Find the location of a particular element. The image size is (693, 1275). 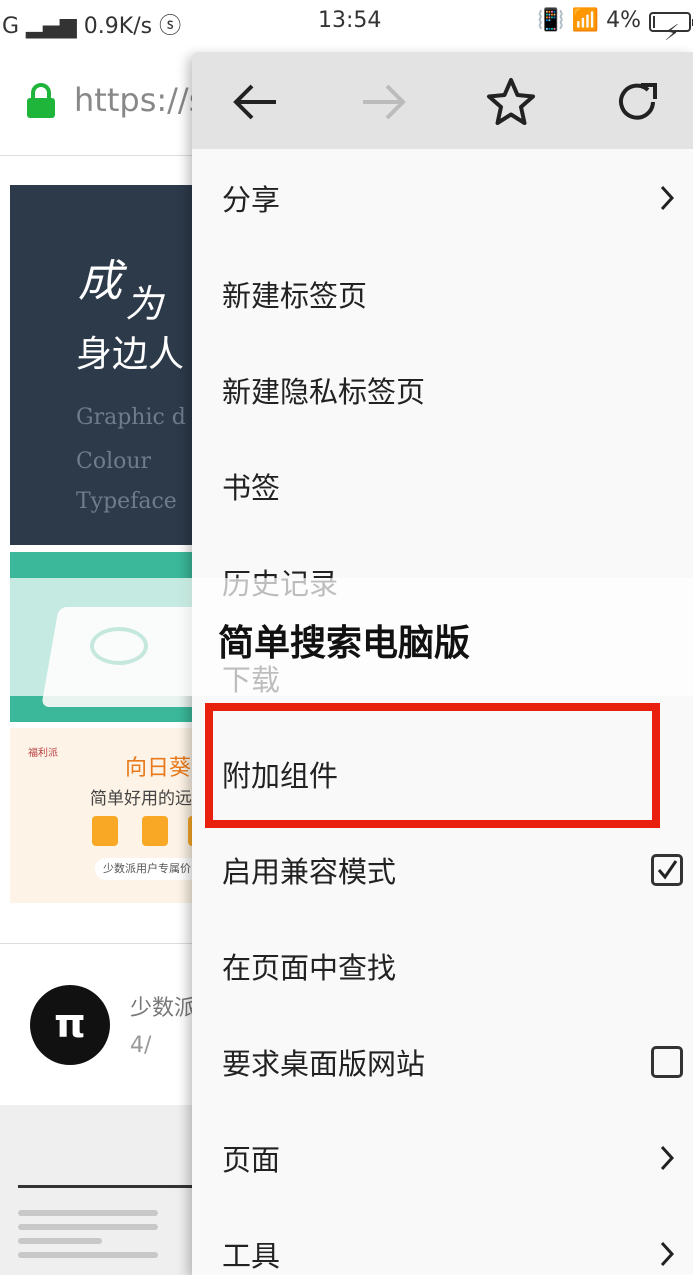

repost-count: 4/ is located at coordinates (141, 1045).